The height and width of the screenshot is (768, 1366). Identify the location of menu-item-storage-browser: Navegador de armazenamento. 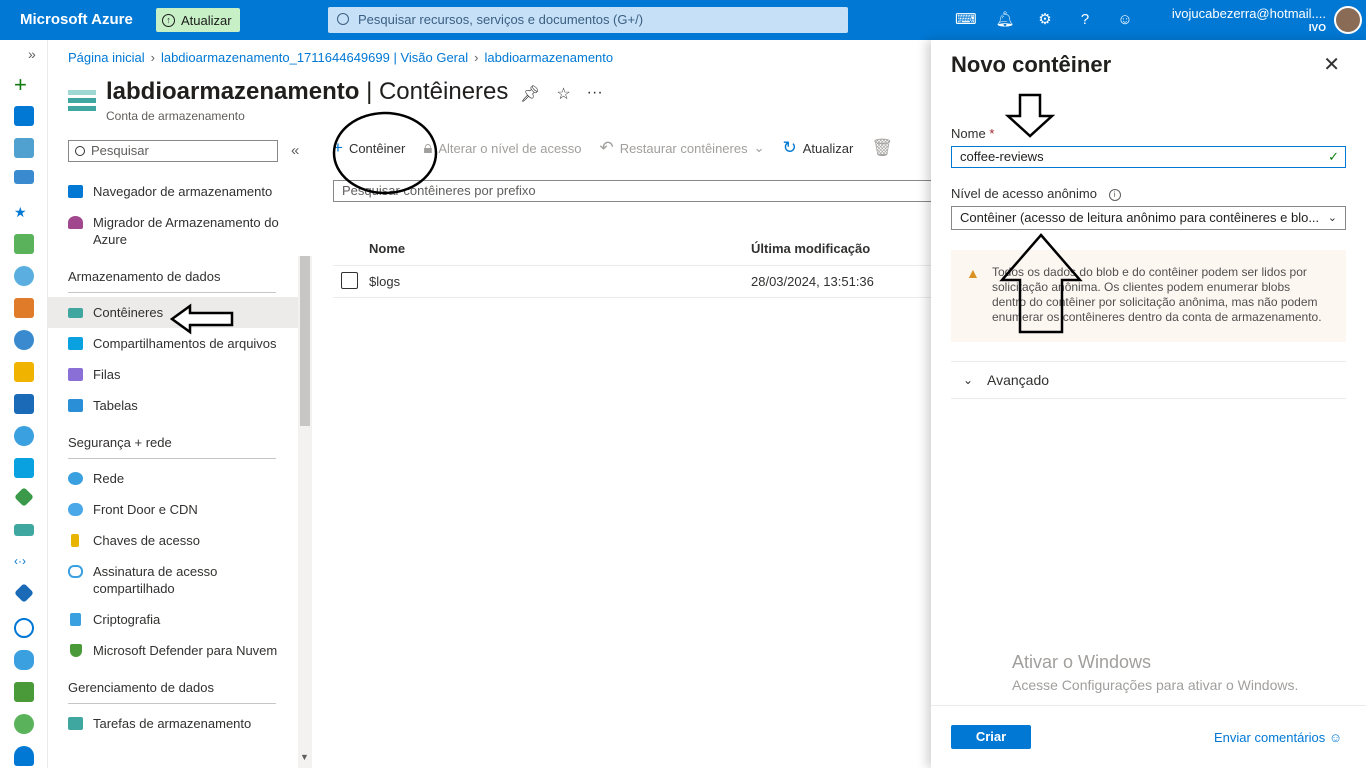
(173, 191).